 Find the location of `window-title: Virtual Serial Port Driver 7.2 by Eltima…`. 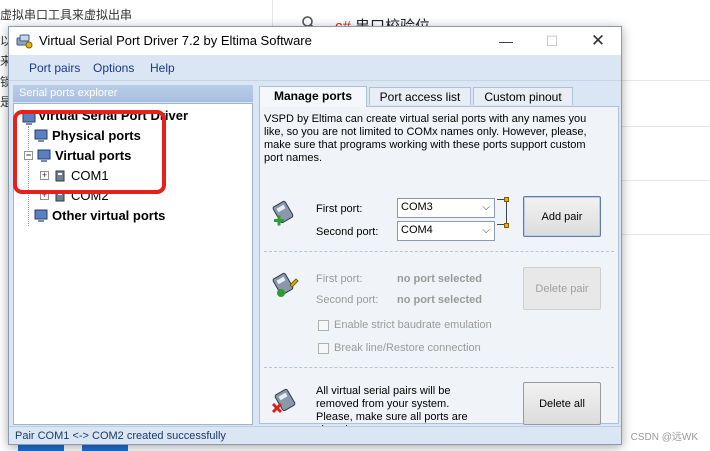

window-title: Virtual Serial Port Driver 7.2 by Eltima… is located at coordinates (175, 40).